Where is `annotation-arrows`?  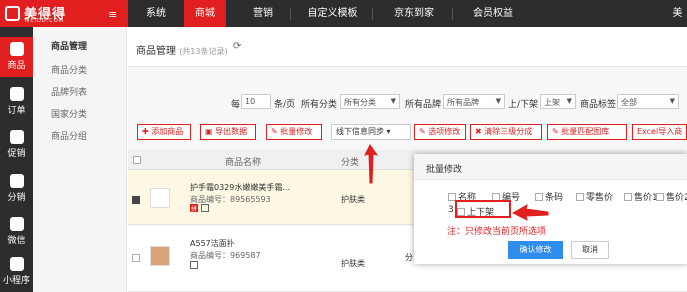
annotation-arrows is located at coordinates (456, 182).